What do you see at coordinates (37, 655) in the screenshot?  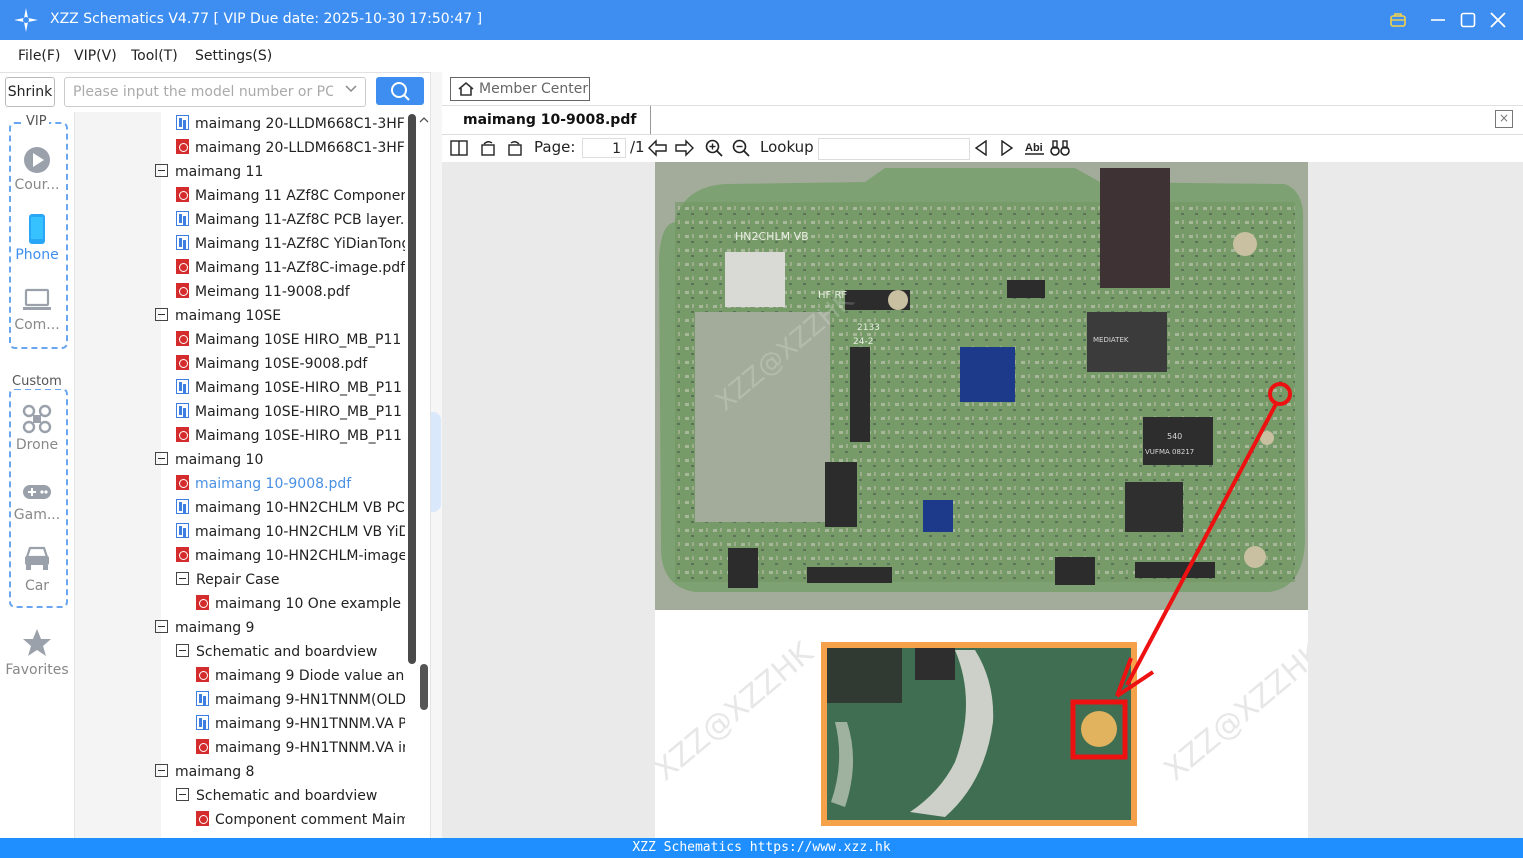 I see `rail-item-favorites: Favorites` at bounding box center [37, 655].